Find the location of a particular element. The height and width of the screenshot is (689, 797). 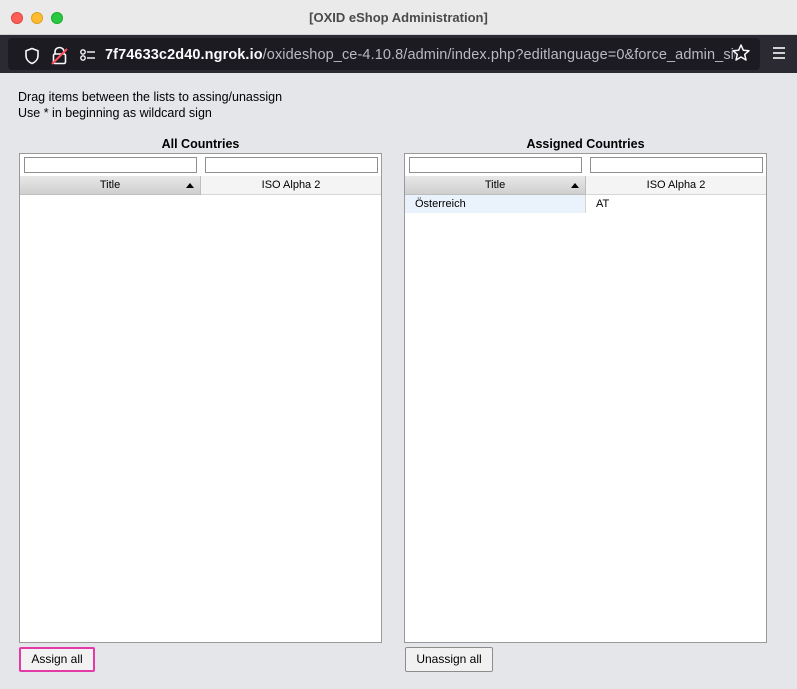

country-title-cell: Österreich is located at coordinates (495, 204).